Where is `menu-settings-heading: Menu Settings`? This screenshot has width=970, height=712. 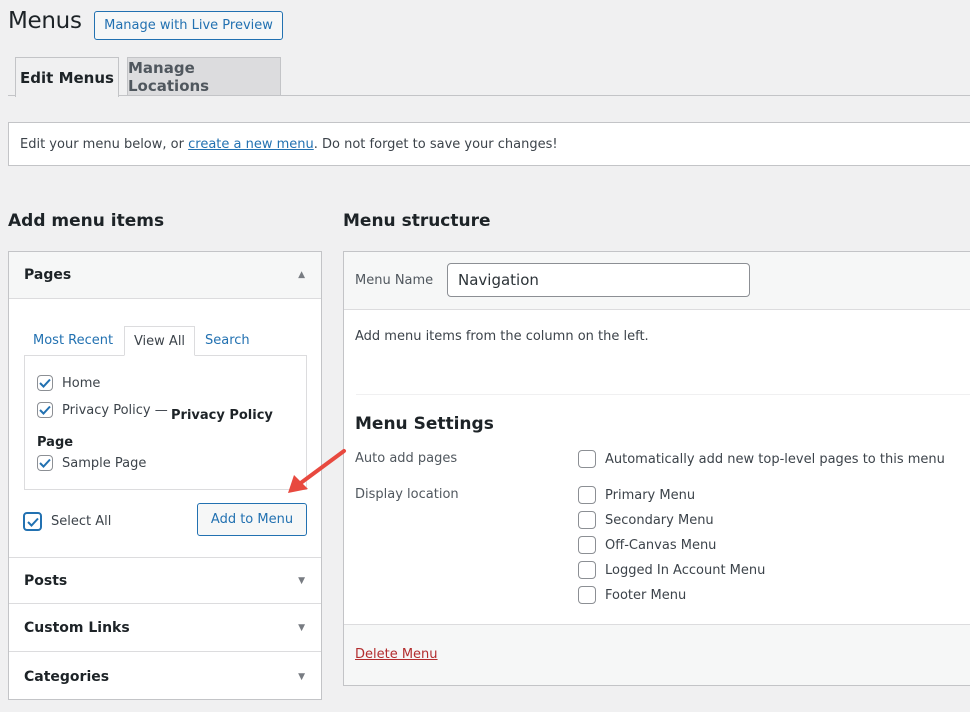
menu-settings-heading: Menu Settings is located at coordinates (424, 424).